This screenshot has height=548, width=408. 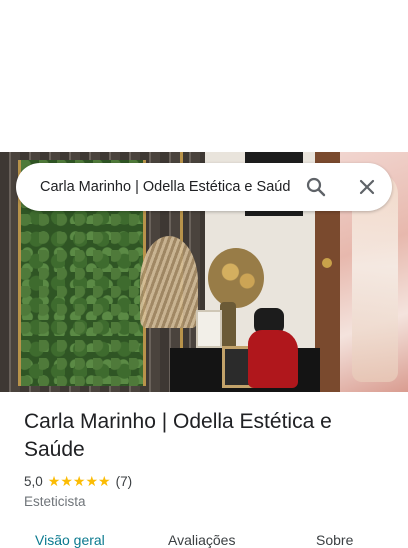 I want to click on photo-pampas-grass, so click(x=169, y=282).